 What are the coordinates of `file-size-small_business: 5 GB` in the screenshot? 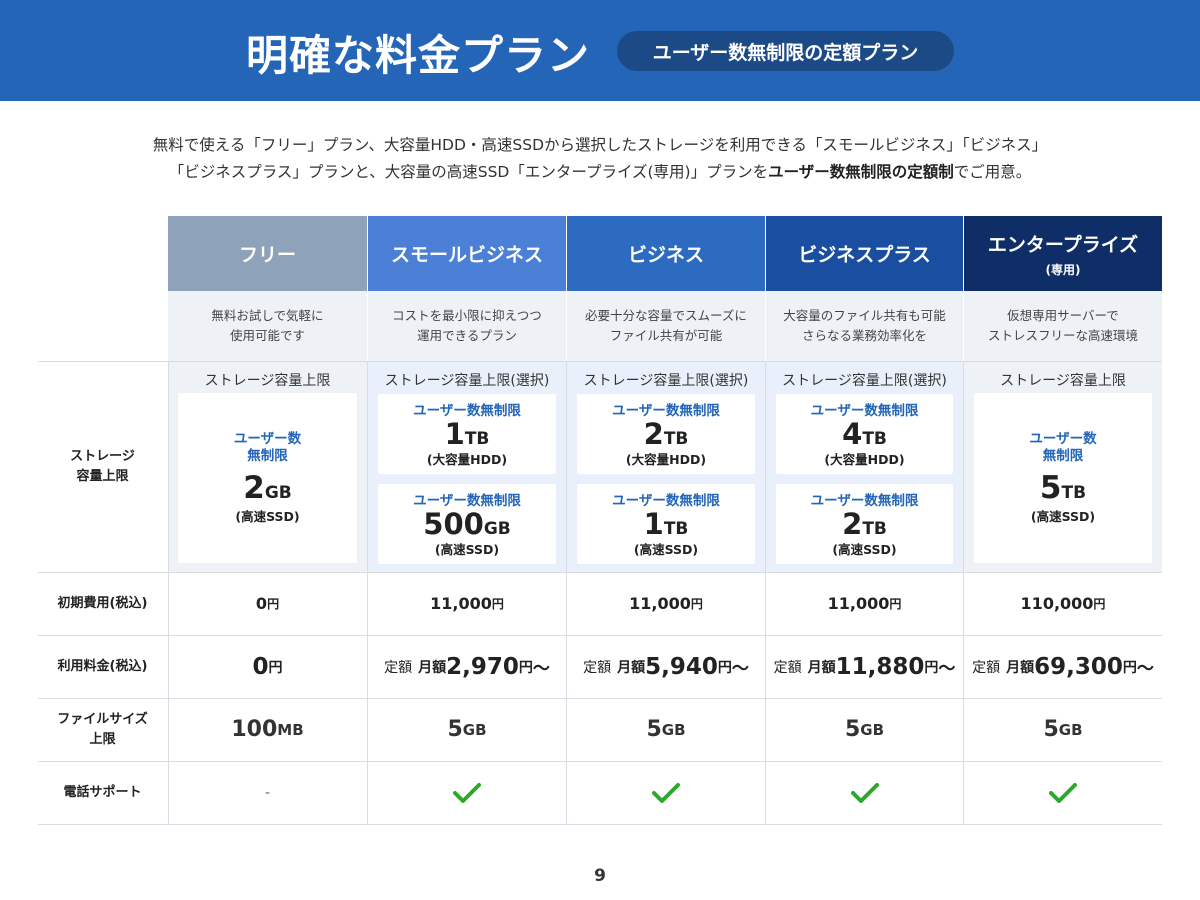 It's located at (467, 729).